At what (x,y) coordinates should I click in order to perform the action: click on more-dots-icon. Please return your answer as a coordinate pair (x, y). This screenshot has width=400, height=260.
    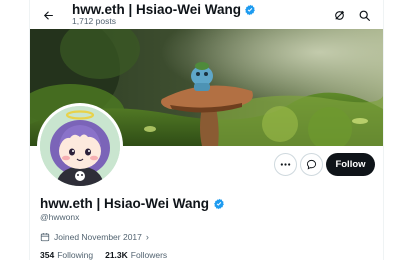
    Looking at the image, I should click on (285, 164).